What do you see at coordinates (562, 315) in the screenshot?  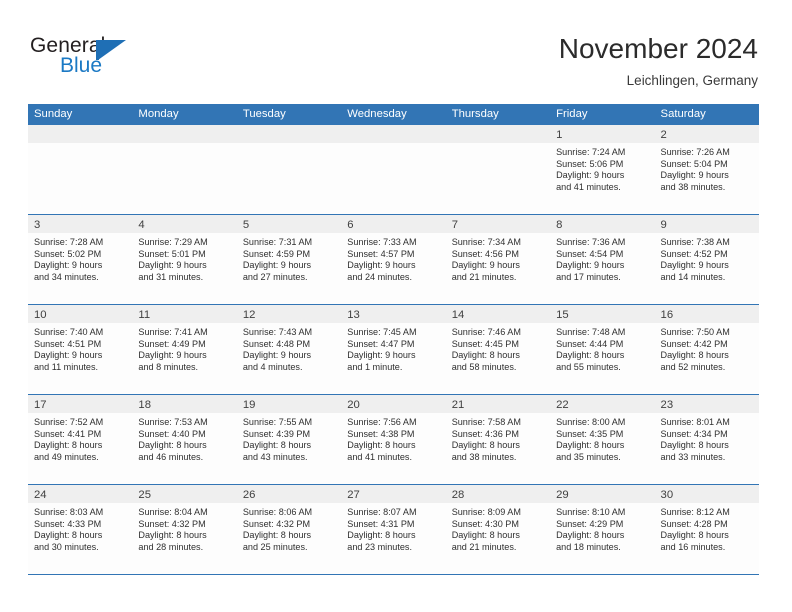 I see `day-number: 15` at bounding box center [562, 315].